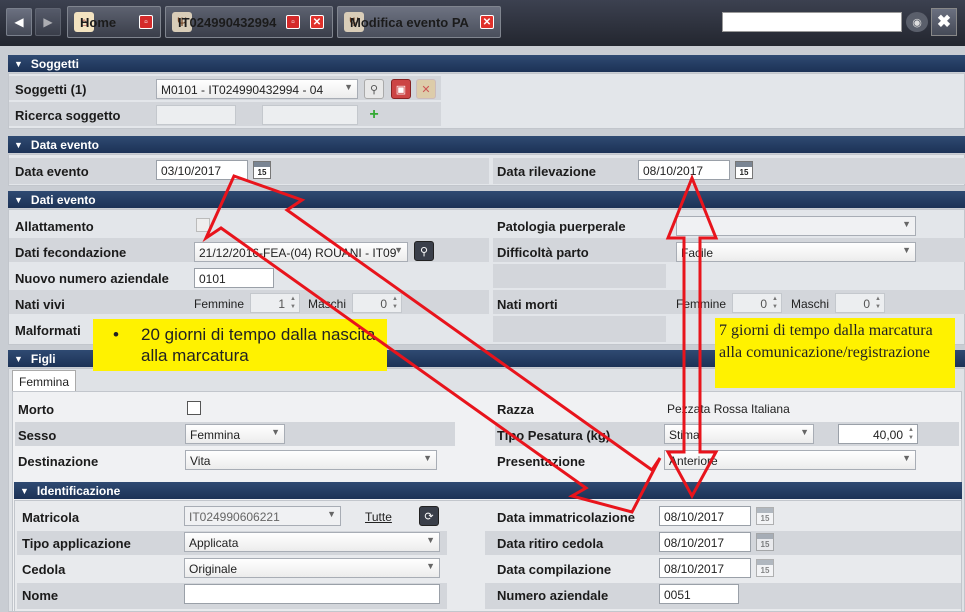  Describe the element at coordinates (944, 22) in the screenshot. I see `close-app-button: ✖` at that location.